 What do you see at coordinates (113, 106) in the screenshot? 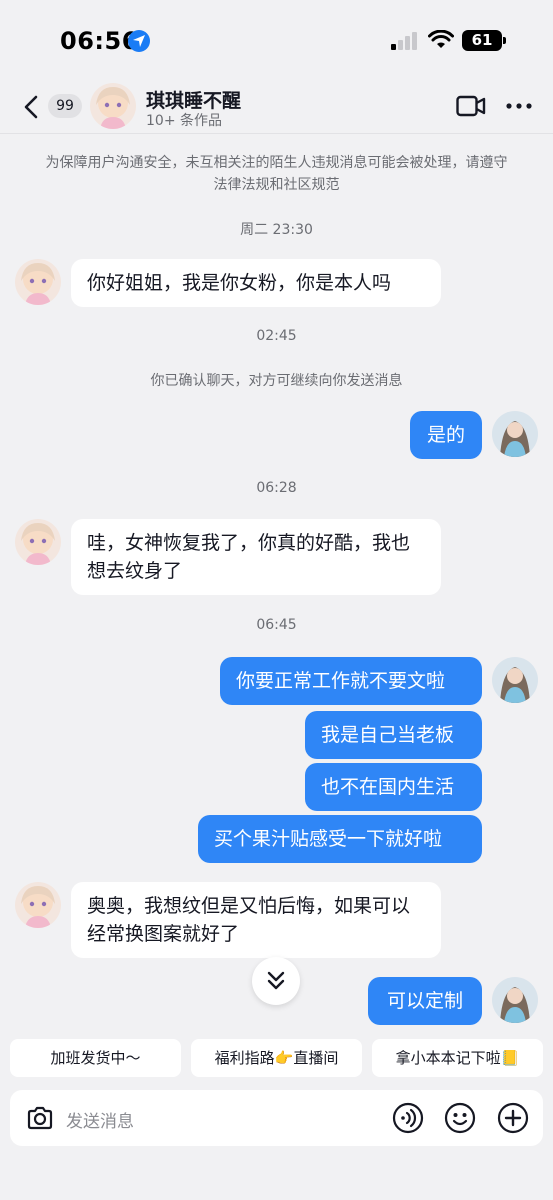
I see `contact-avatar` at bounding box center [113, 106].